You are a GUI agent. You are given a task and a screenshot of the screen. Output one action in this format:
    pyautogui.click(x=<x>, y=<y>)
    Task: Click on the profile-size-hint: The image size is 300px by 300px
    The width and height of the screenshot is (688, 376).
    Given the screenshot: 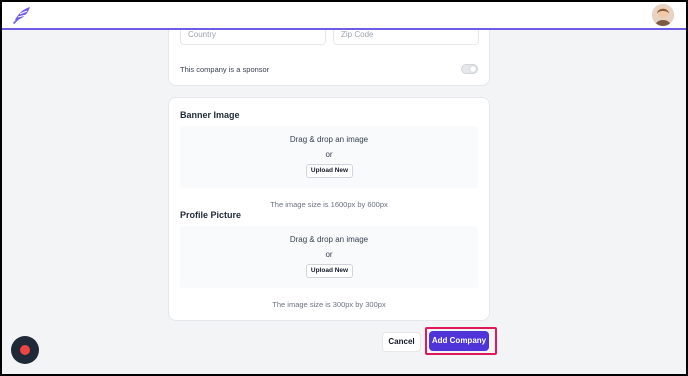 What is the action you would take?
    pyautogui.click(x=329, y=304)
    